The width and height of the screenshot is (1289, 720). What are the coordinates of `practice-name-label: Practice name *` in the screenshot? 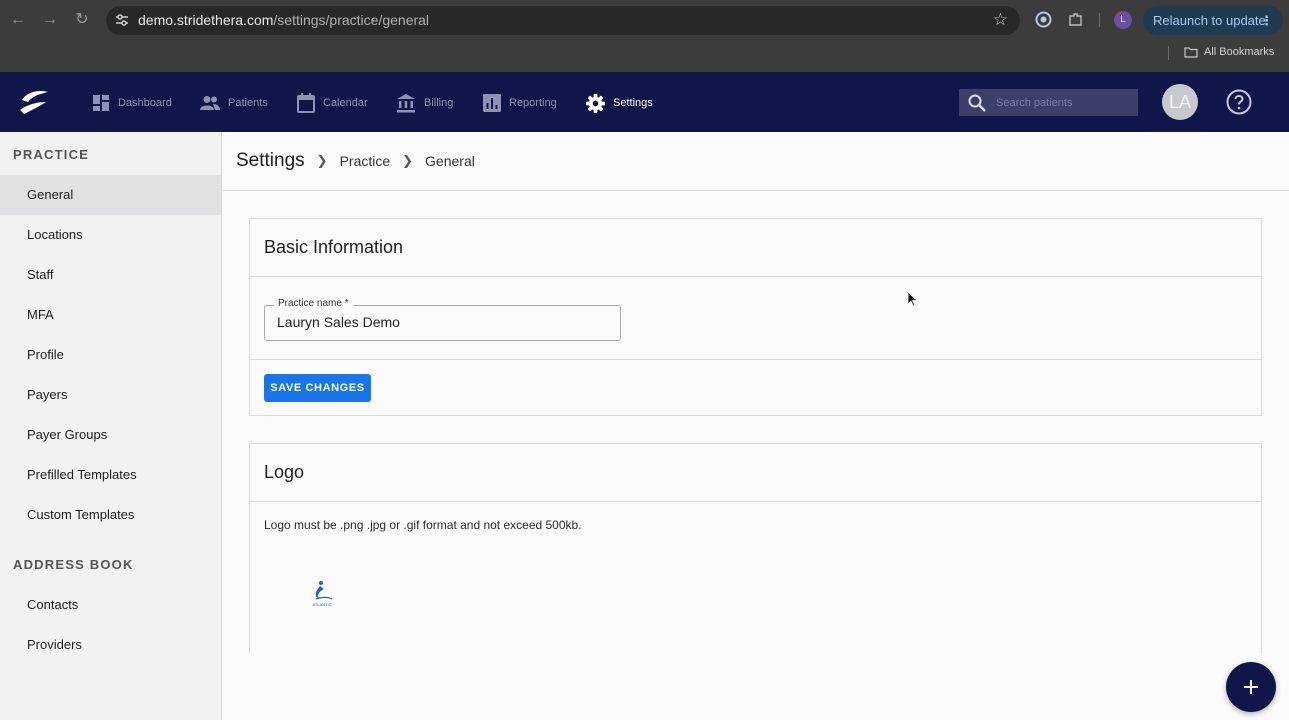 It's located at (313, 303).